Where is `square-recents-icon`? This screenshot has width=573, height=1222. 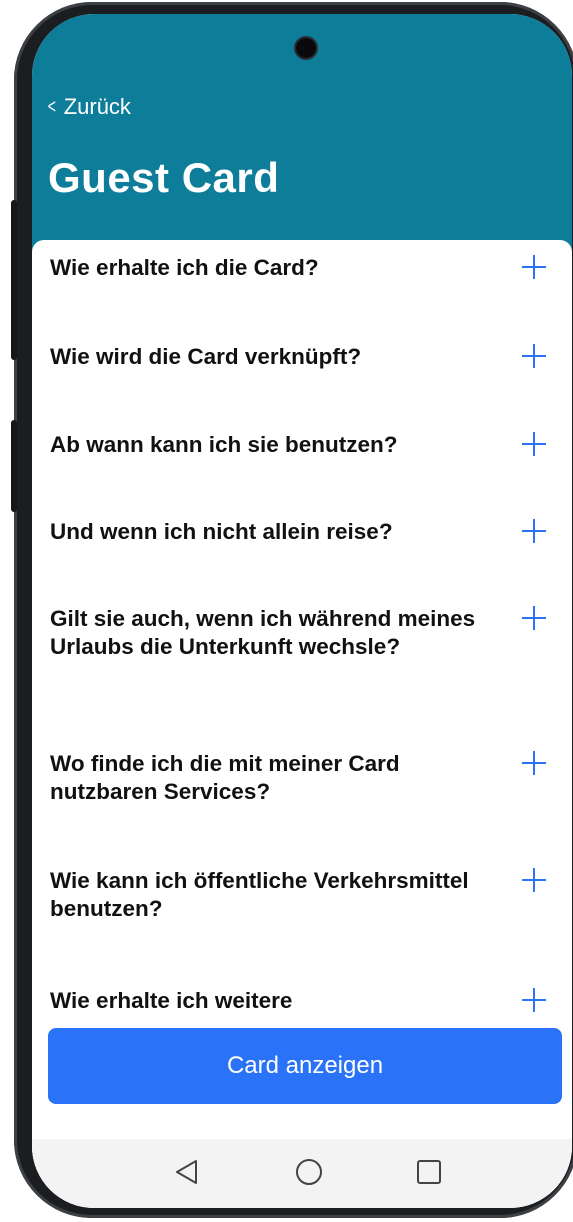
square-recents-icon is located at coordinates (429, 1172).